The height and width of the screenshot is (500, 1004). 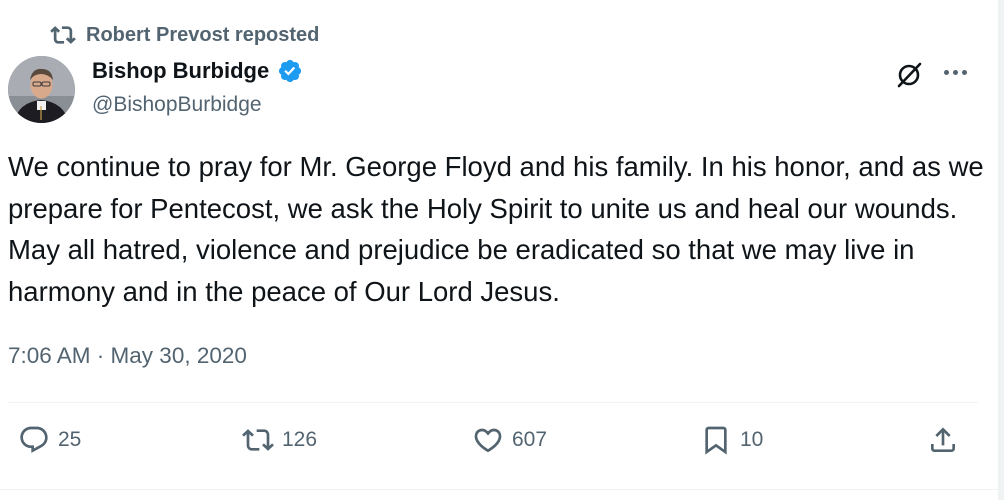 I want to click on more-options-button, so click(x=955, y=72).